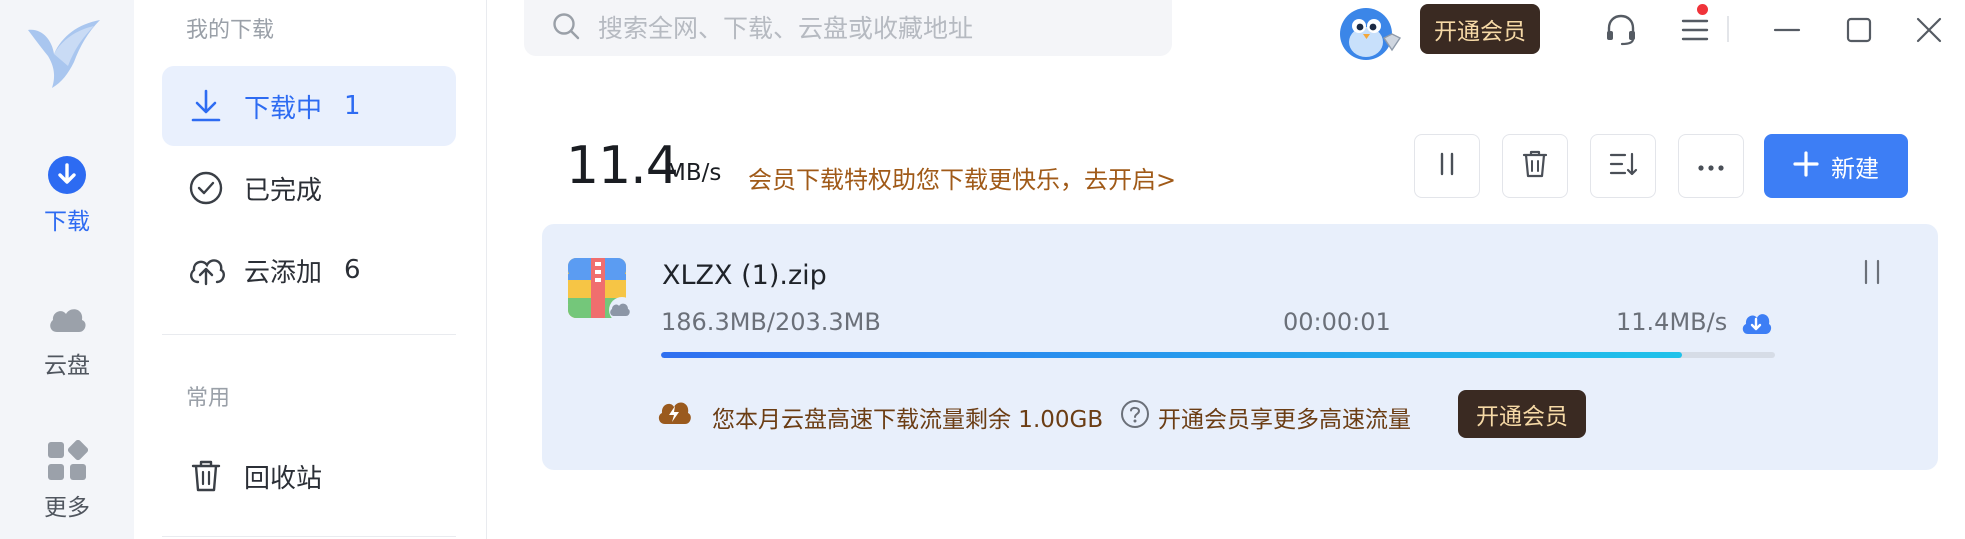 Image resolution: width=1965 pixels, height=539 pixels. What do you see at coordinates (67, 366) in the screenshot?
I see `rail-label: 云盘` at bounding box center [67, 366].